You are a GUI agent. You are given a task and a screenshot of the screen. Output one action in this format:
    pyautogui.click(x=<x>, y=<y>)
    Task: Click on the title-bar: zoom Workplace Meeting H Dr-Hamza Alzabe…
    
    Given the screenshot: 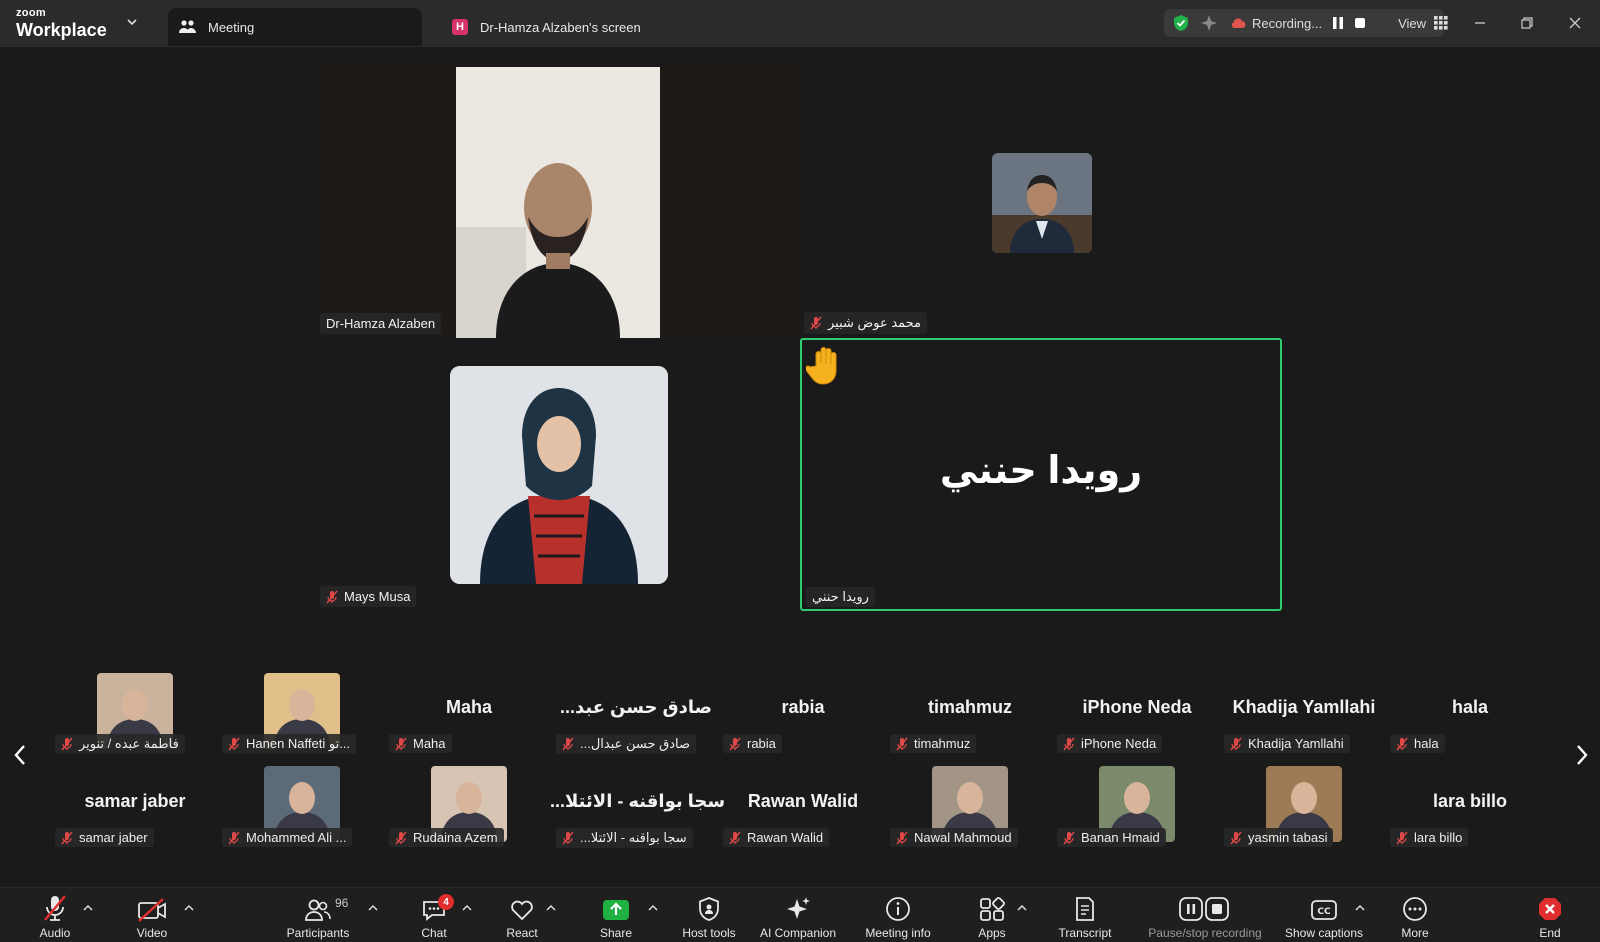 What is the action you would take?
    pyautogui.click(x=800, y=23)
    